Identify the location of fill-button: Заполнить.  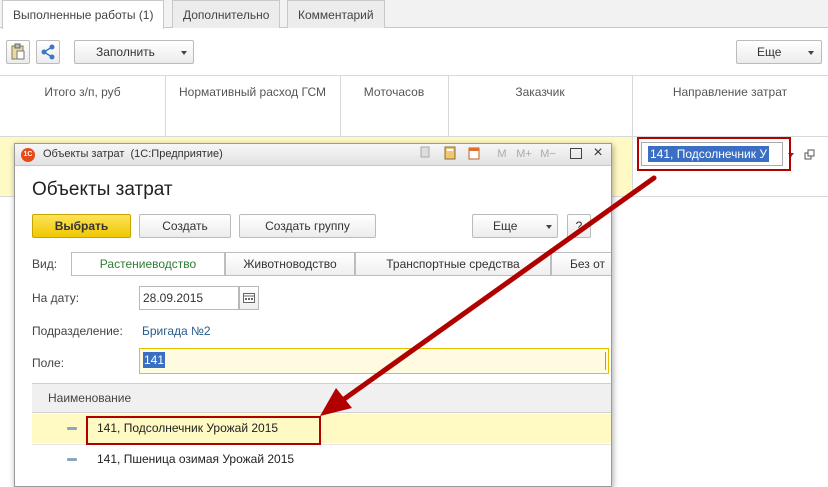
(134, 52).